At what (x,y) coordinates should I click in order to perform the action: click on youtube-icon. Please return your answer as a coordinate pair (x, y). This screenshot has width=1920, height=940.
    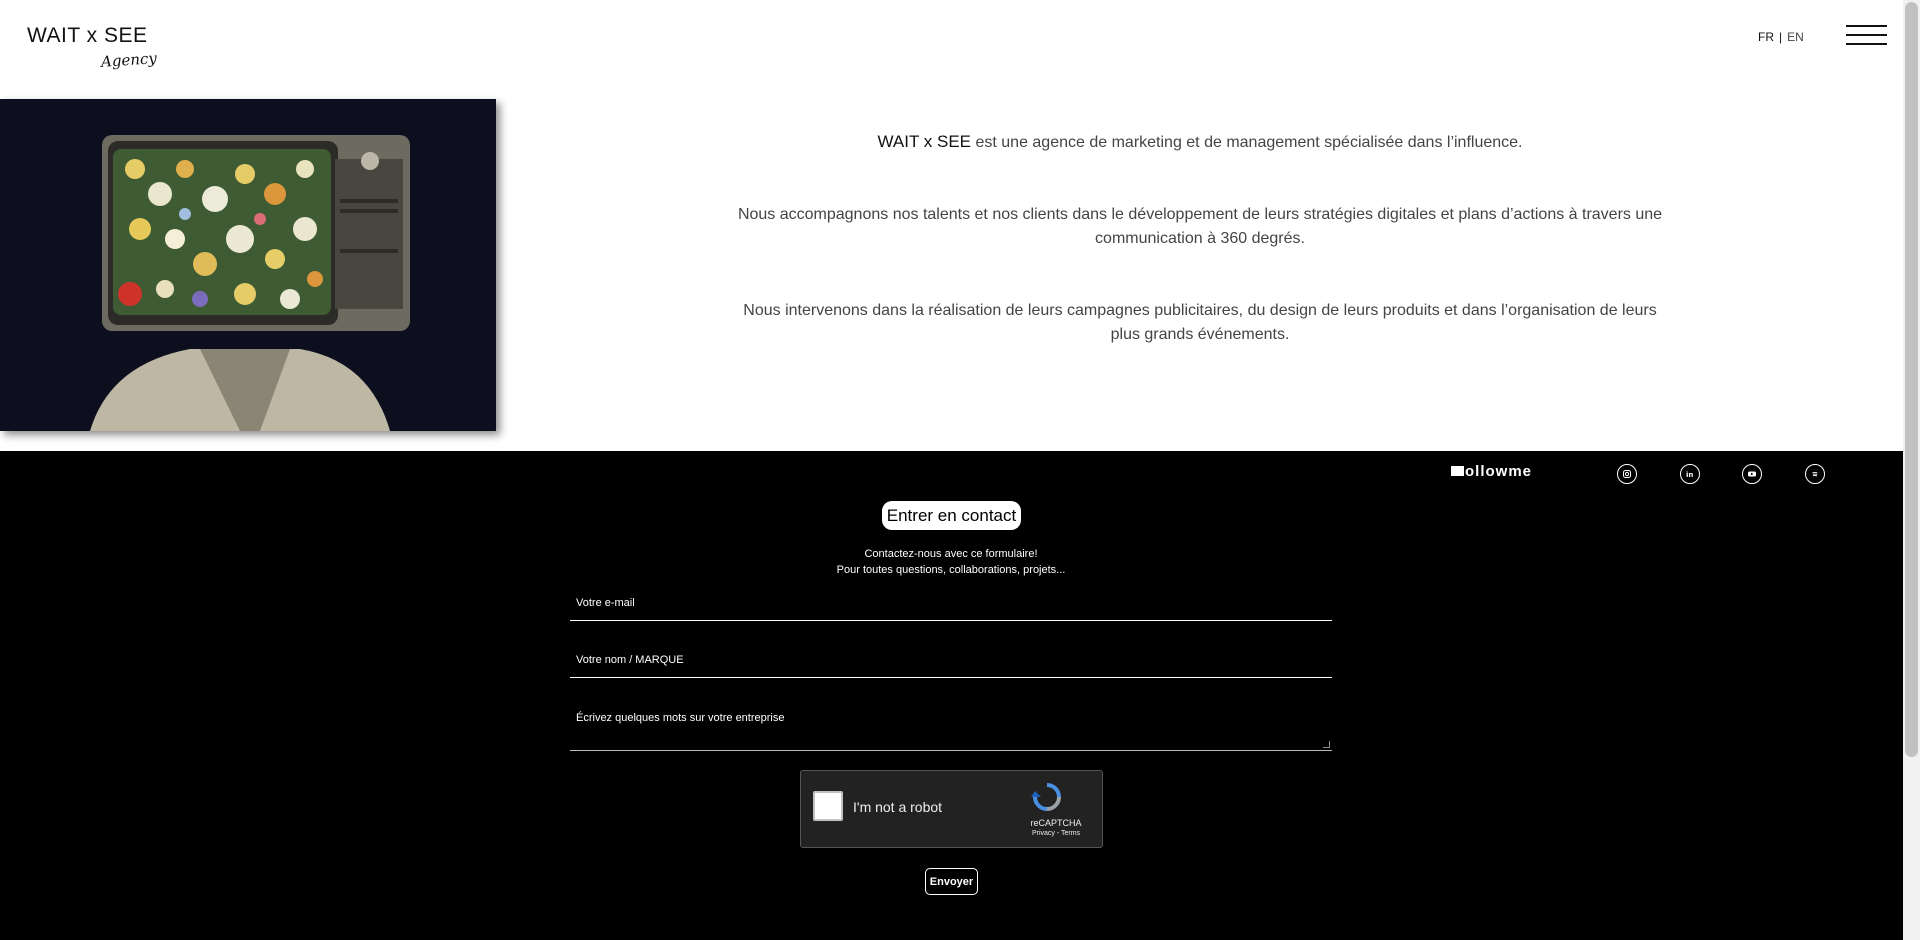
    Looking at the image, I should click on (1752, 474).